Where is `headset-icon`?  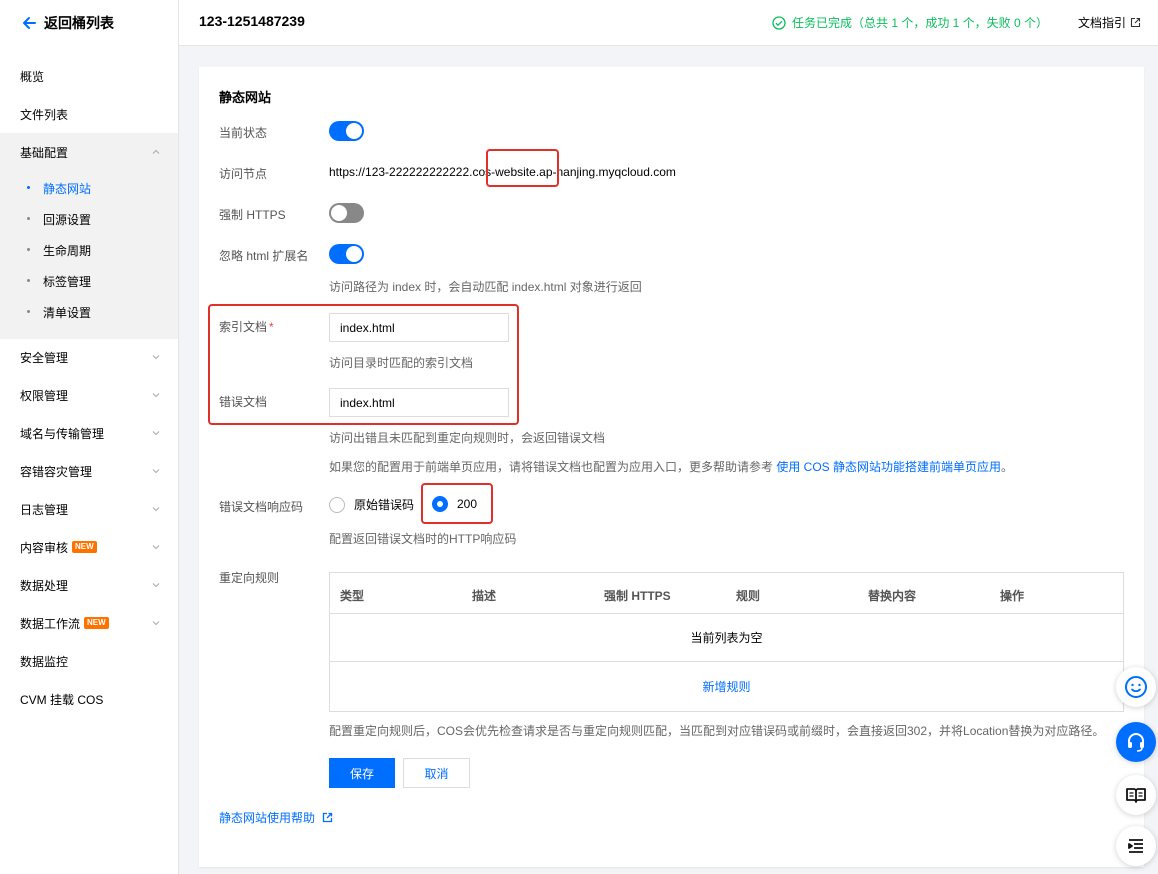 headset-icon is located at coordinates (1136, 742).